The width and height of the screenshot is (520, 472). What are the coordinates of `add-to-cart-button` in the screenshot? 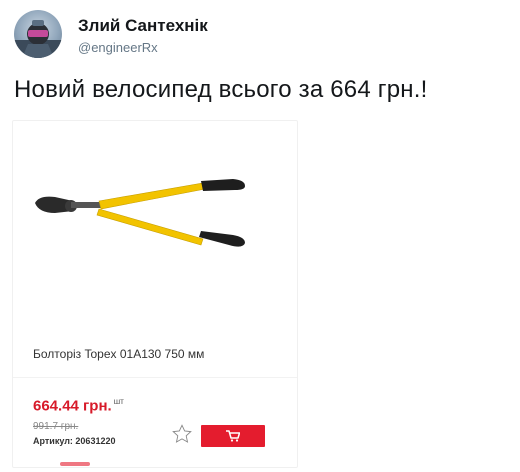 It's located at (233, 436).